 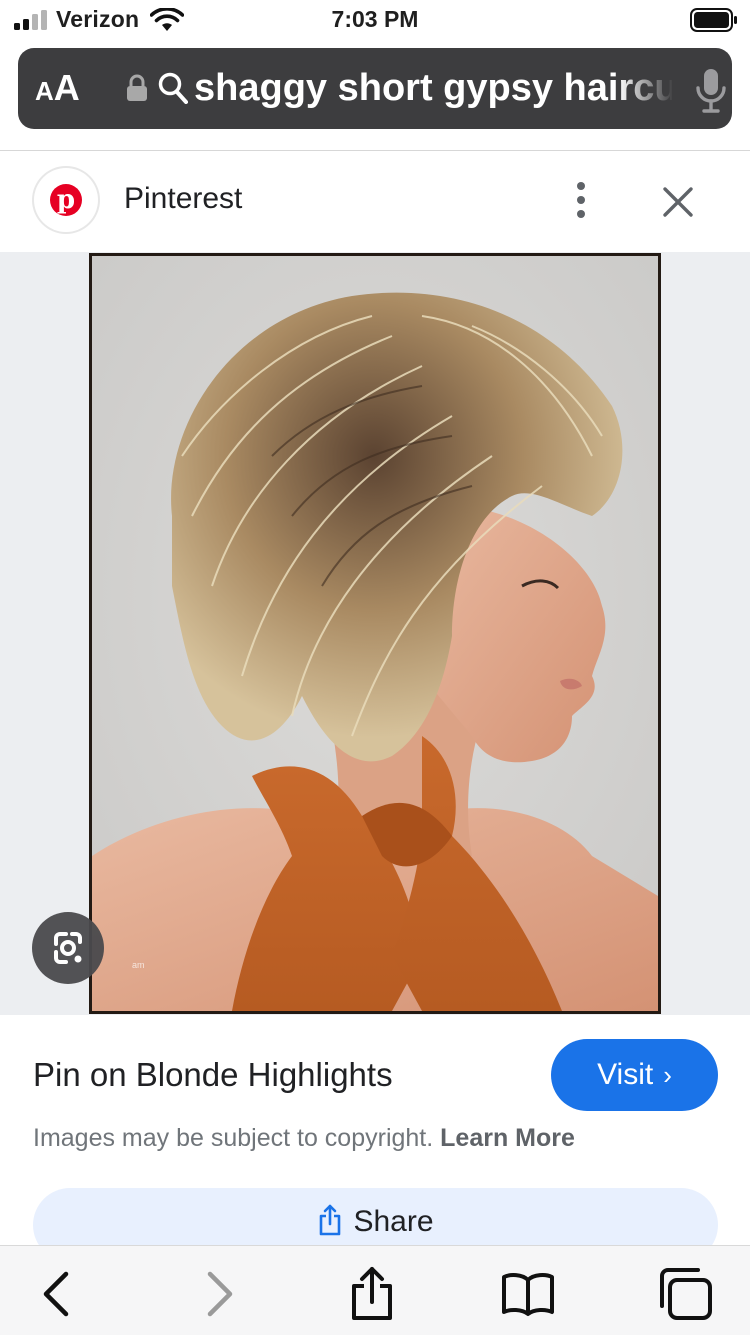 I want to click on address-bar: AA shaggy short gypsy haircut, so click(x=375, y=88).